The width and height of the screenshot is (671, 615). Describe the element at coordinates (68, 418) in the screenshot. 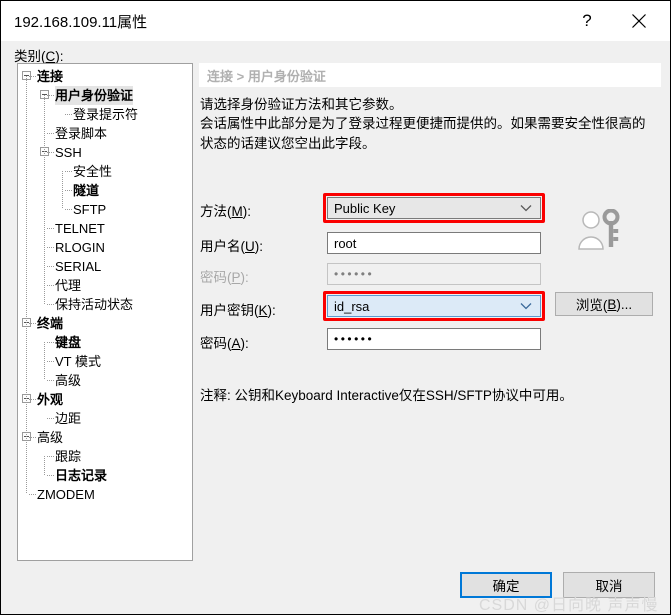

I see `tree-item-label: 边距` at that location.